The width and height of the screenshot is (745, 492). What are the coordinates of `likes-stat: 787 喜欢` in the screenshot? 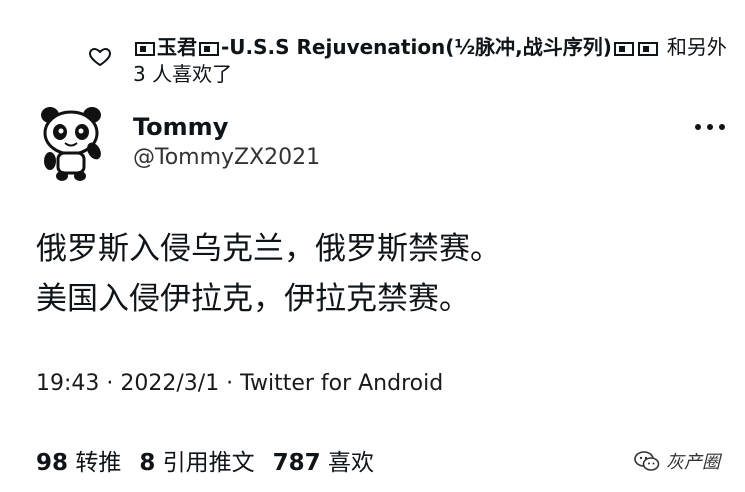 It's located at (323, 460).